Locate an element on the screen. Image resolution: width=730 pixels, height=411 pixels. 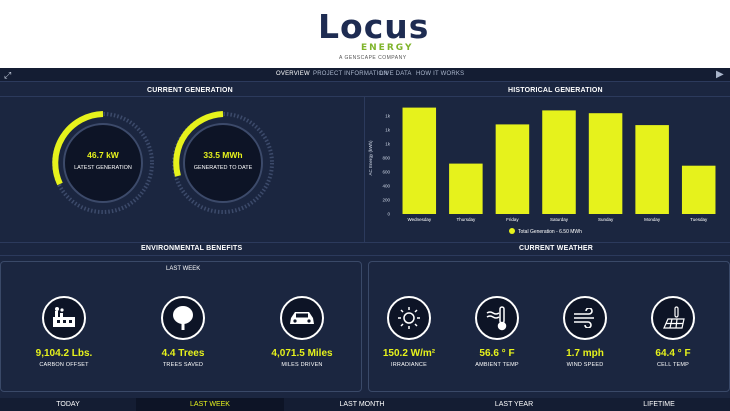
bar-thursday is located at coordinates (466, 188).